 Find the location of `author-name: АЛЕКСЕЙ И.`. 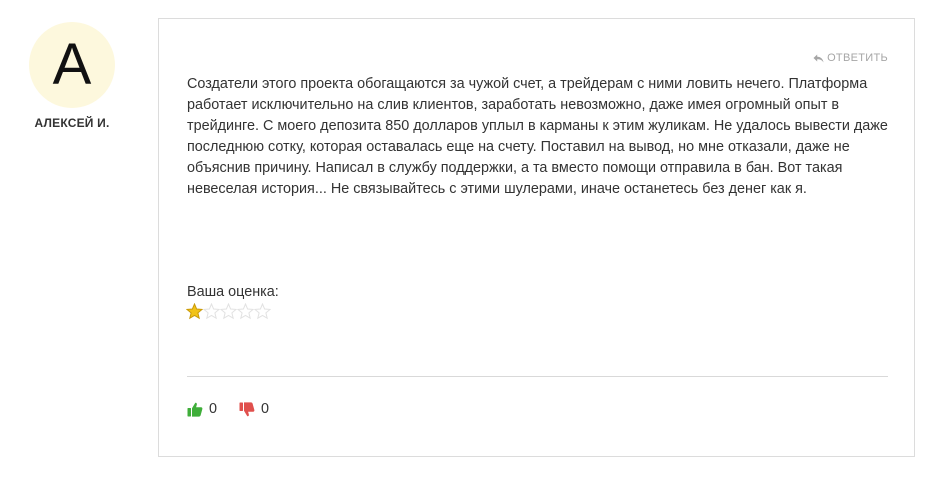

author-name: АЛЕКСЕЙ И. is located at coordinates (72, 123).